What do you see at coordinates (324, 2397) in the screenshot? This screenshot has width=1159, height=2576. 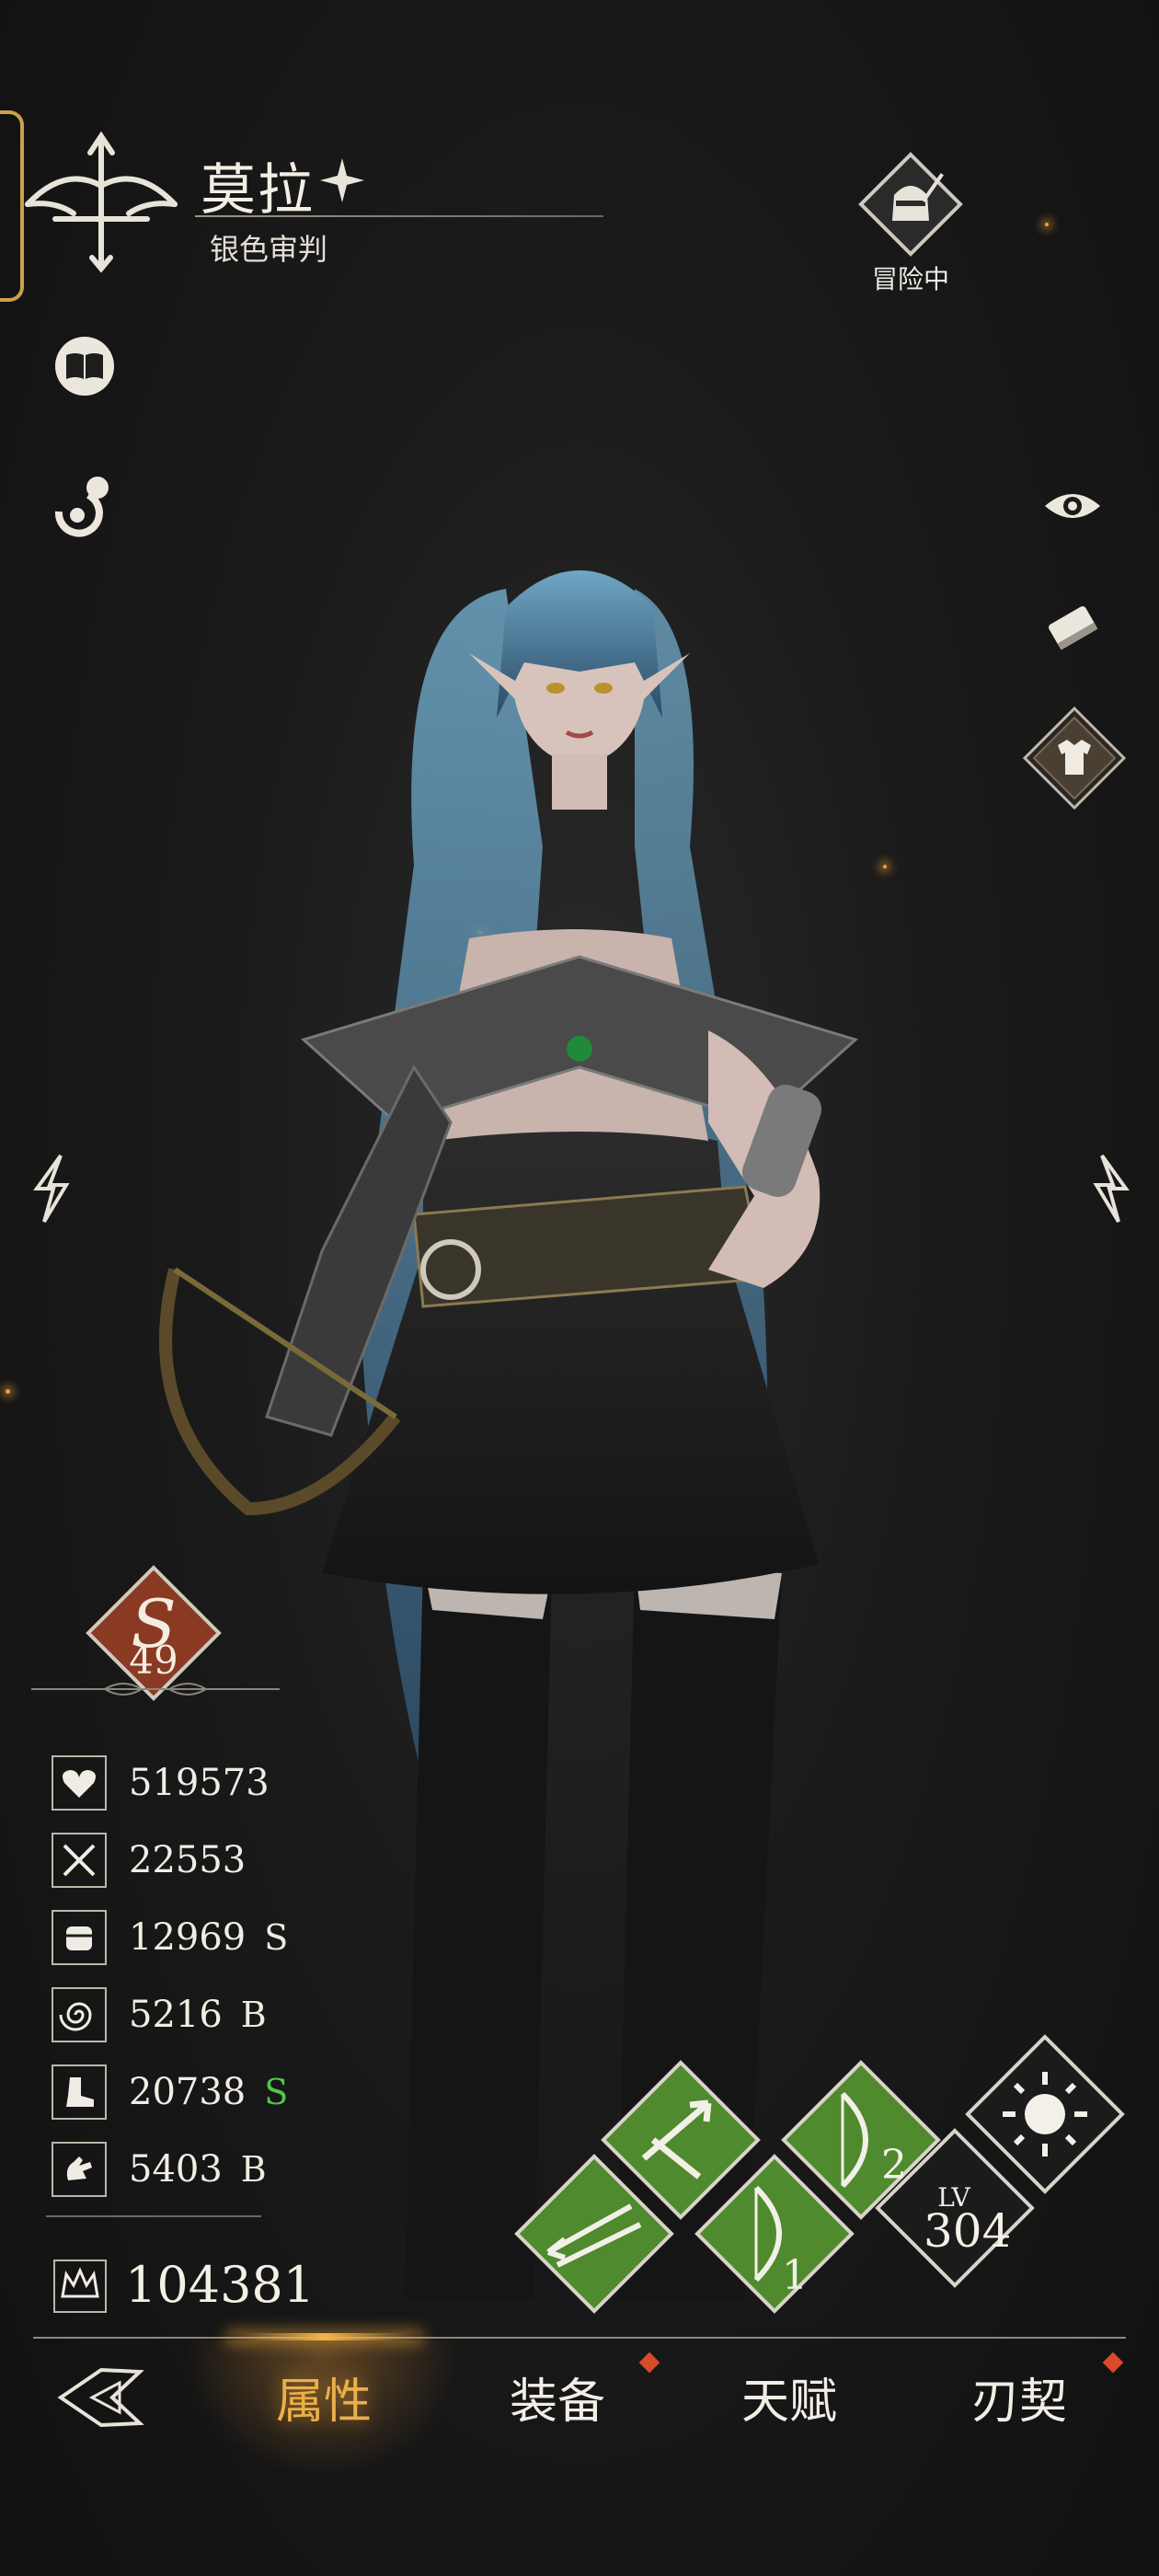 I see `tab-attributes: 属性` at bounding box center [324, 2397].